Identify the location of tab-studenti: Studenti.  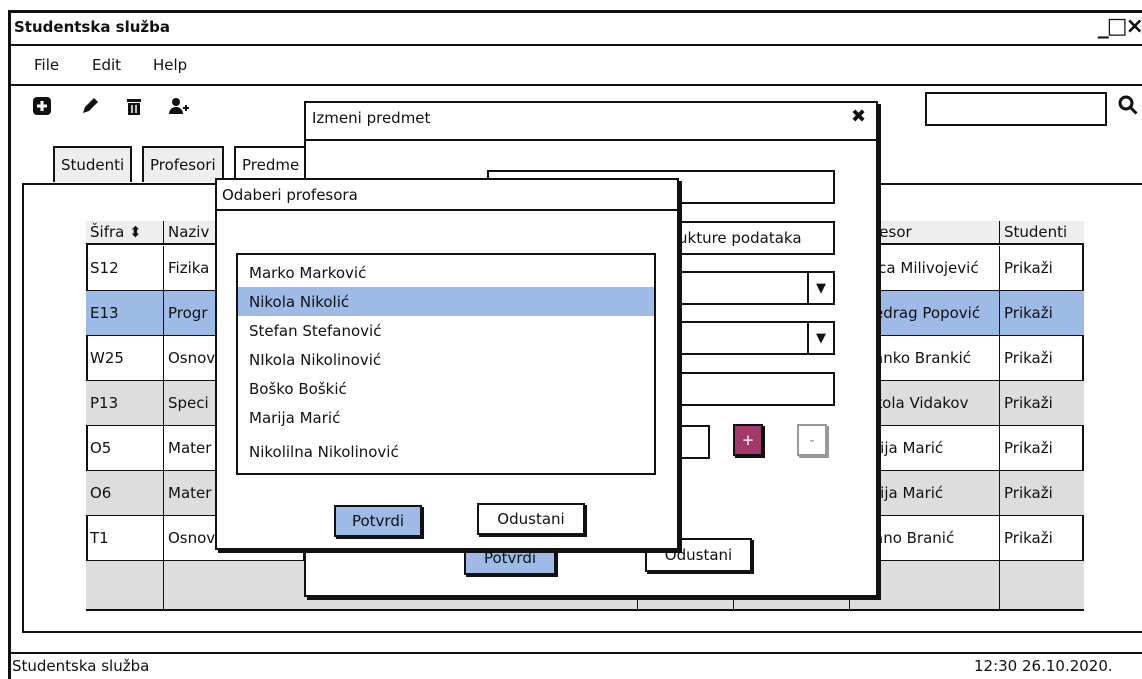
(93, 164).